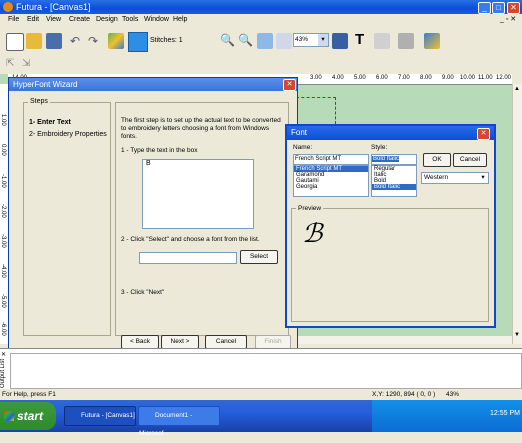 The height and width of the screenshot is (443, 522). What do you see at coordinates (166, 40) in the screenshot?
I see `stitch-count: Stitches: 1` at bounding box center [166, 40].